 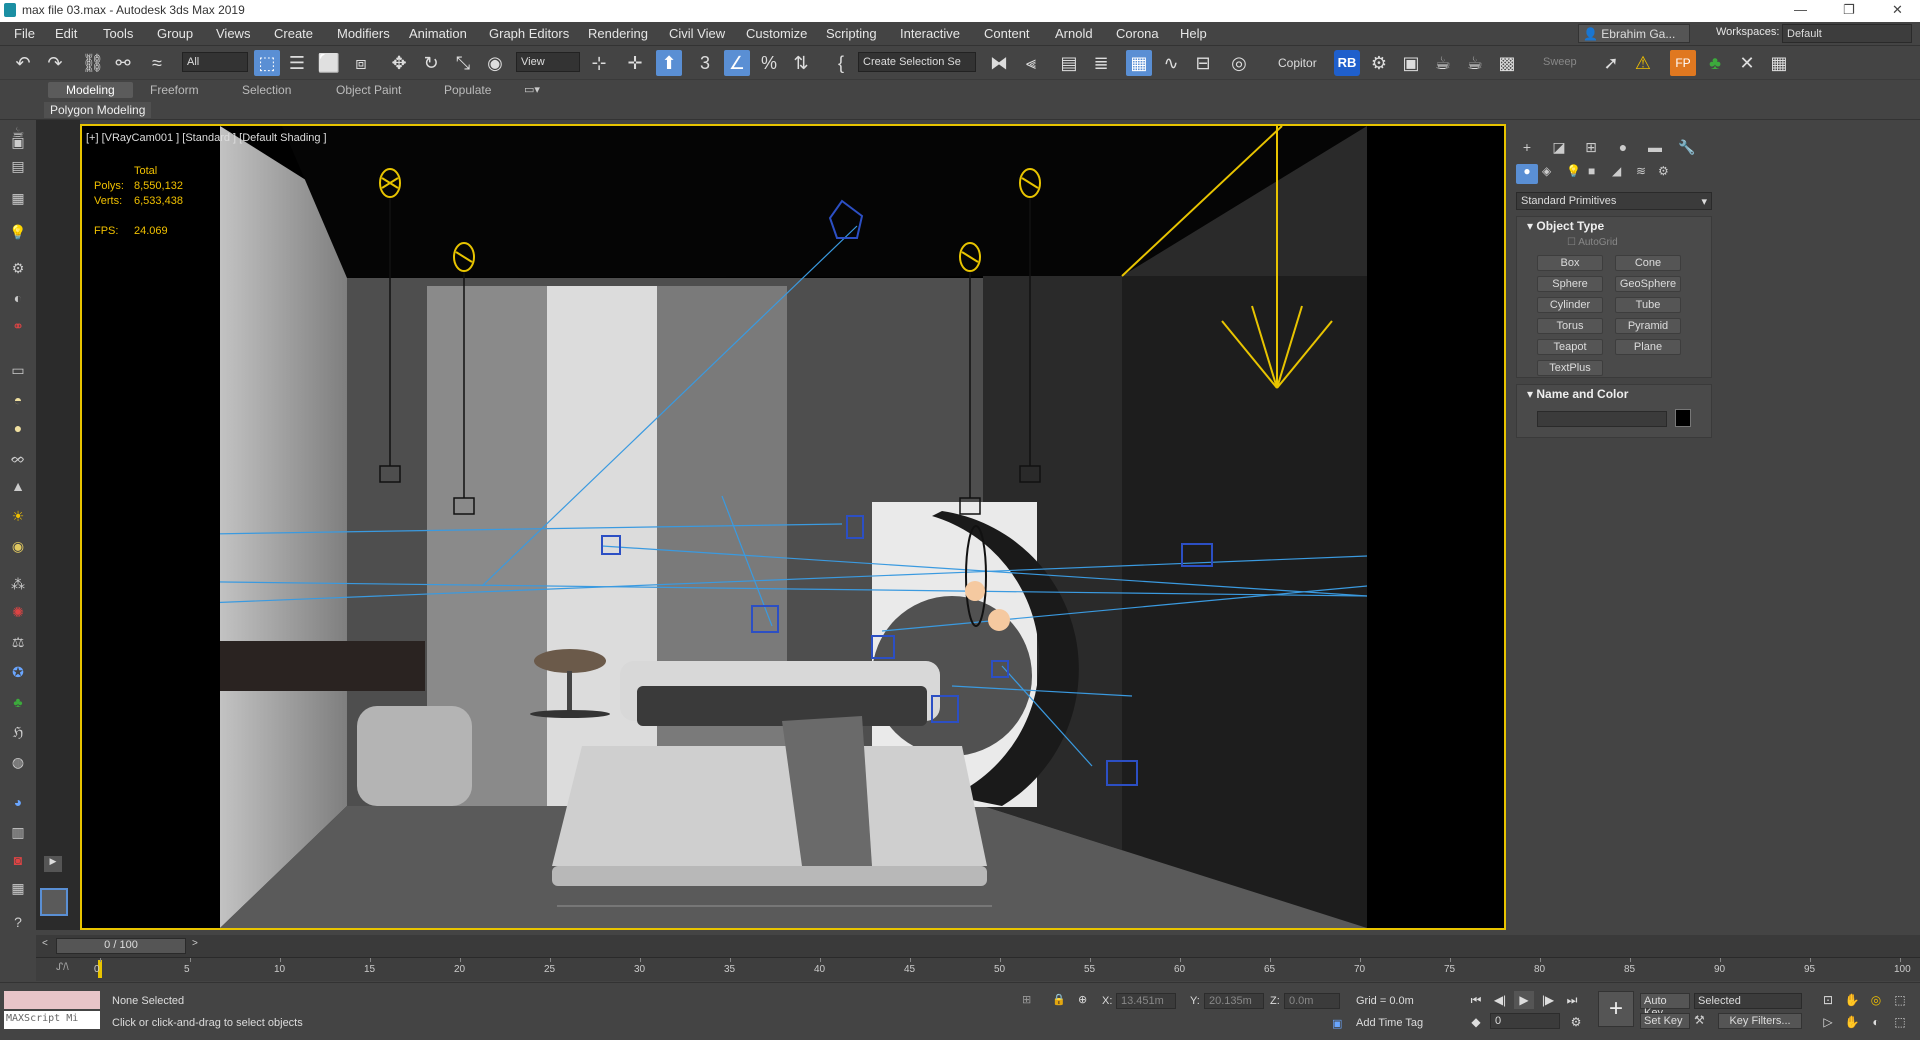 What do you see at coordinates (1747, 63) in the screenshot?
I see `tools-icon: ✕` at bounding box center [1747, 63].